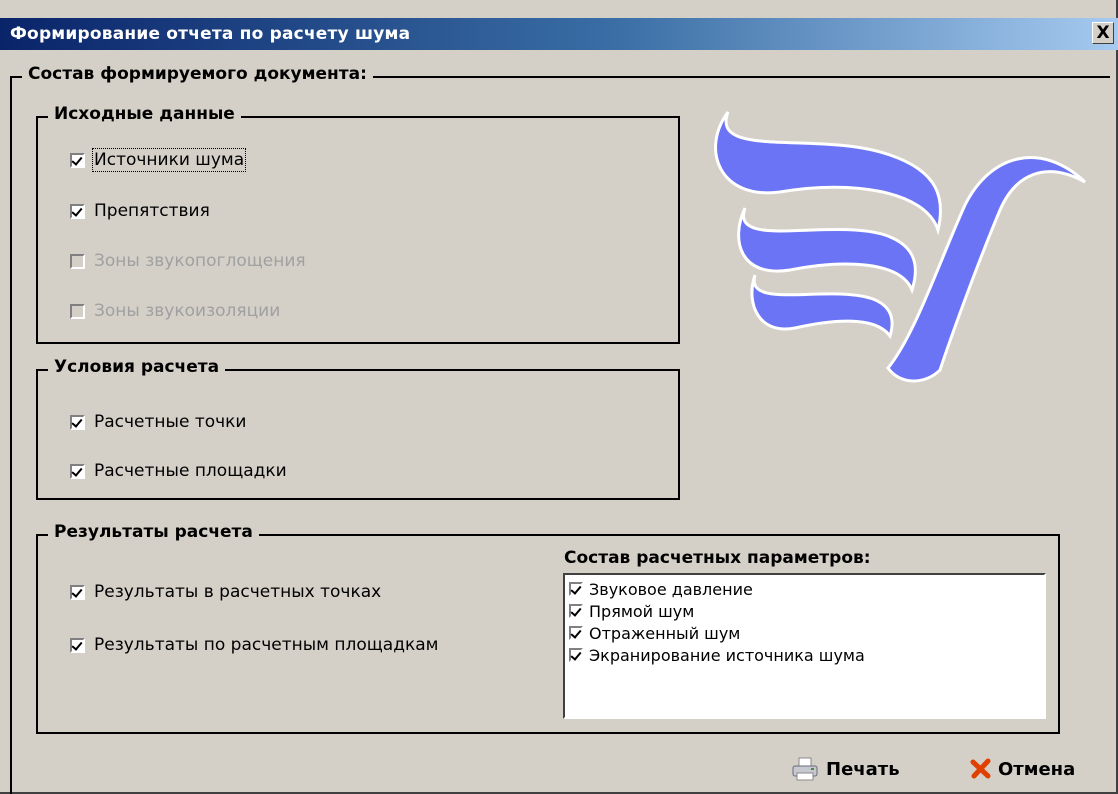 The image size is (1118, 794). Describe the element at coordinates (144, 114) in the screenshot. I see `source-data-title: Исходные данные` at that location.